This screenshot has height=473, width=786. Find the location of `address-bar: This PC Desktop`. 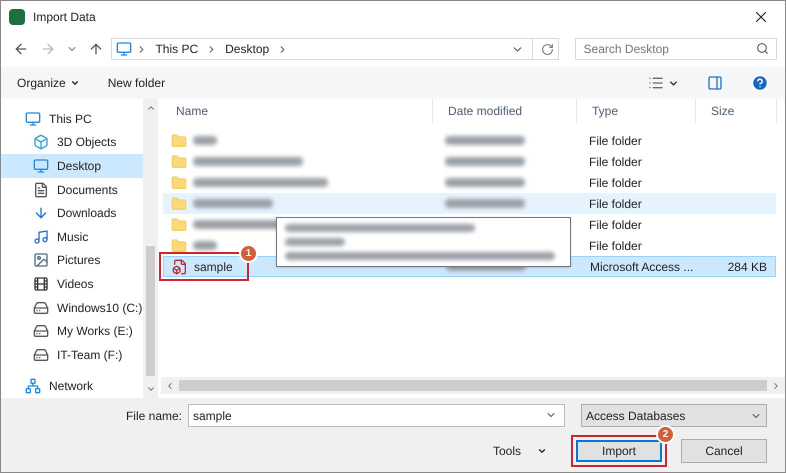

address-bar: This PC Desktop is located at coordinates (335, 49).